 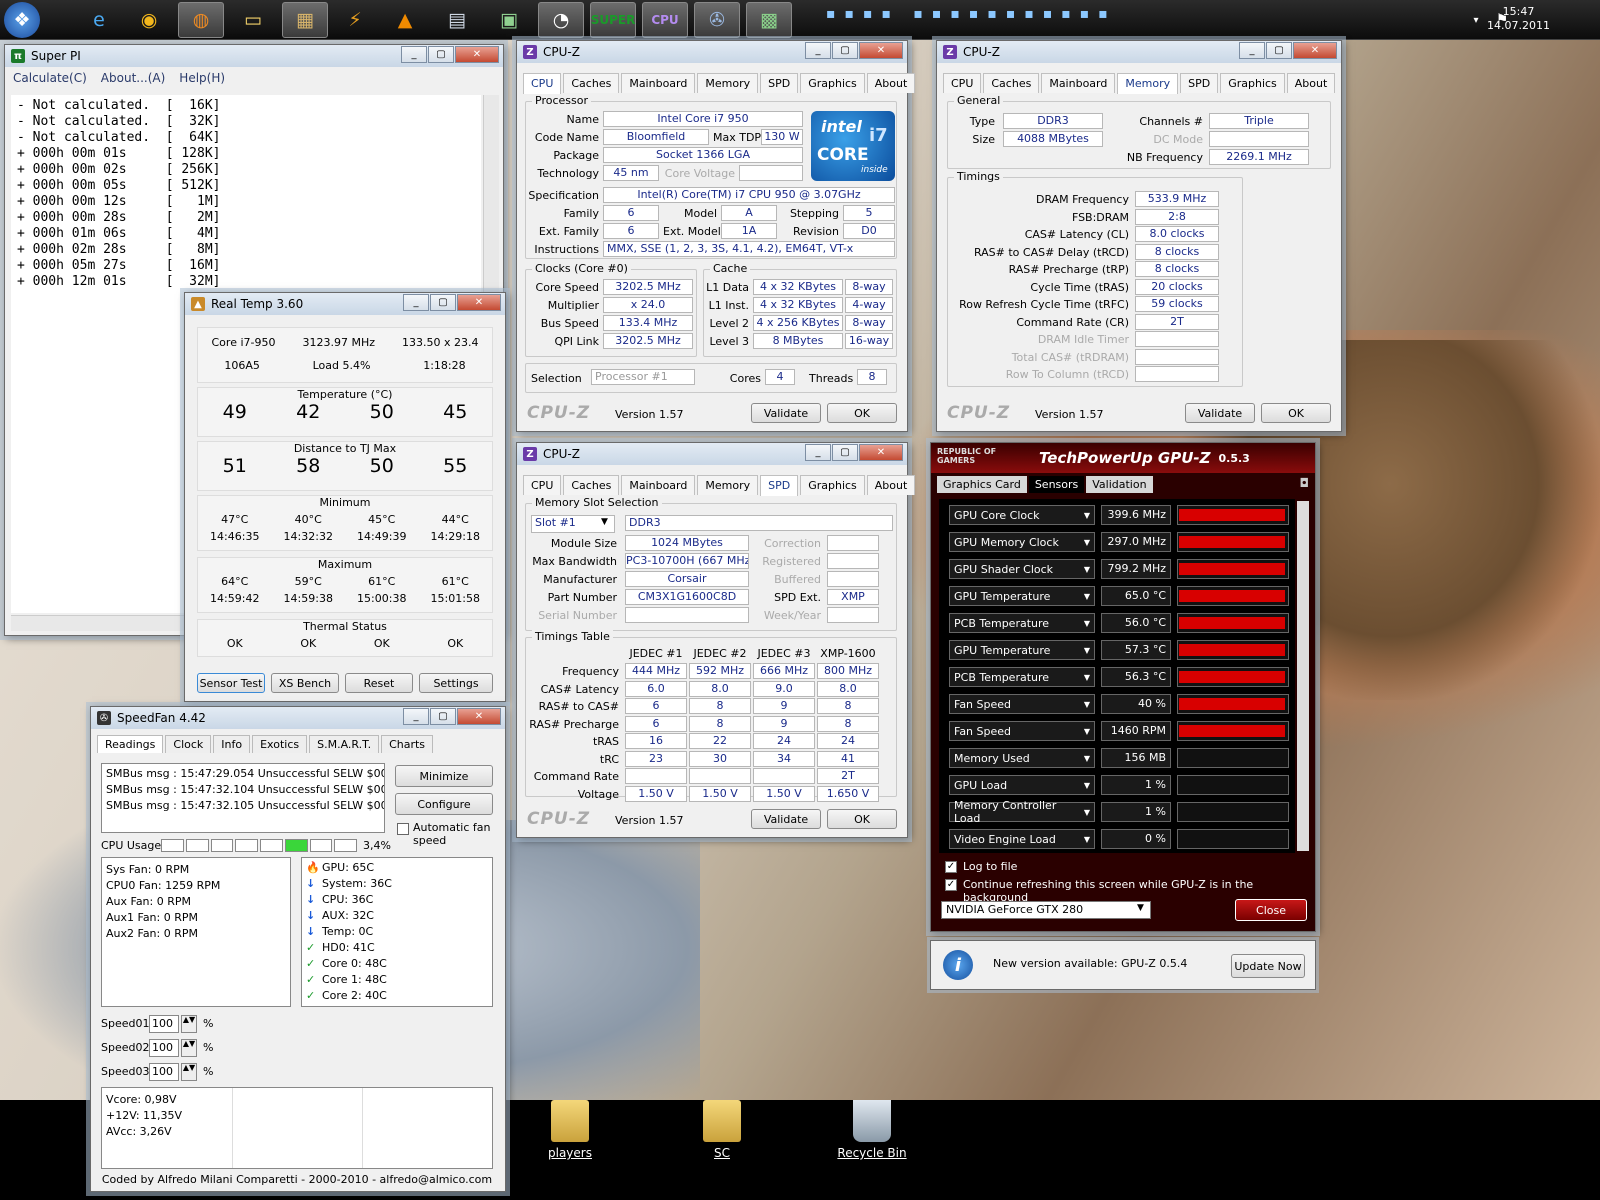 What do you see at coordinates (253, 20) in the screenshot?
I see `taskbar-explorer-icon: ▭` at bounding box center [253, 20].